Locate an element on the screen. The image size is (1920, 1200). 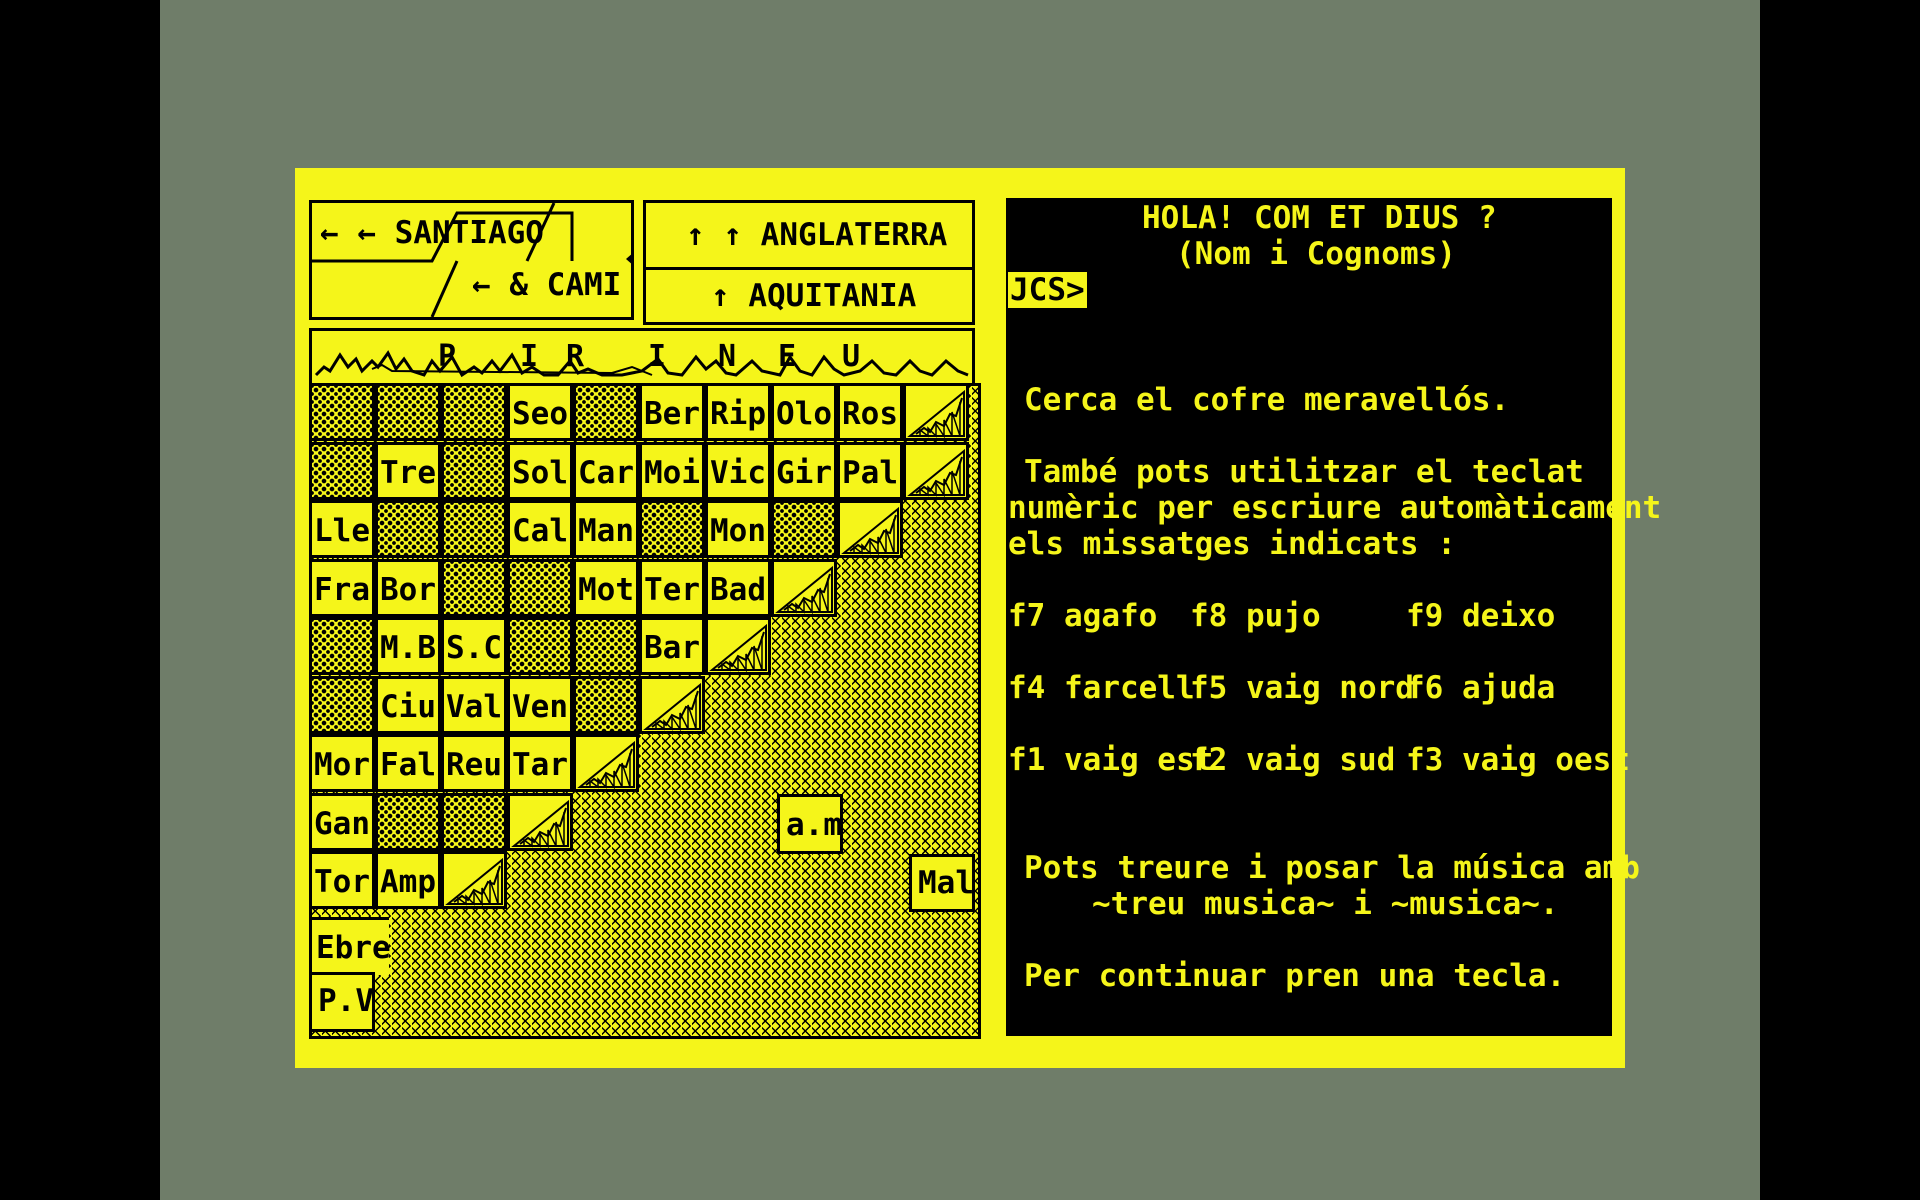
name-input: JCS> is located at coordinates (1047, 290).